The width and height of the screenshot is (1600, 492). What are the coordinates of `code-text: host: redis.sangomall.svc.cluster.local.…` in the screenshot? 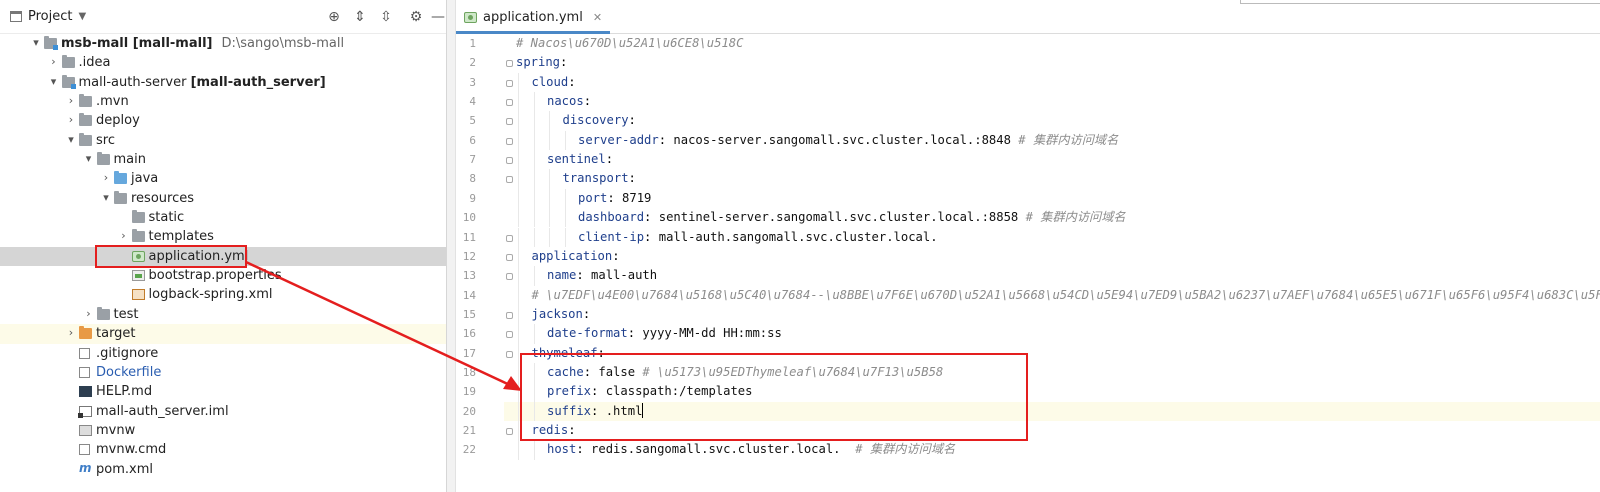 It's located at (751, 449).